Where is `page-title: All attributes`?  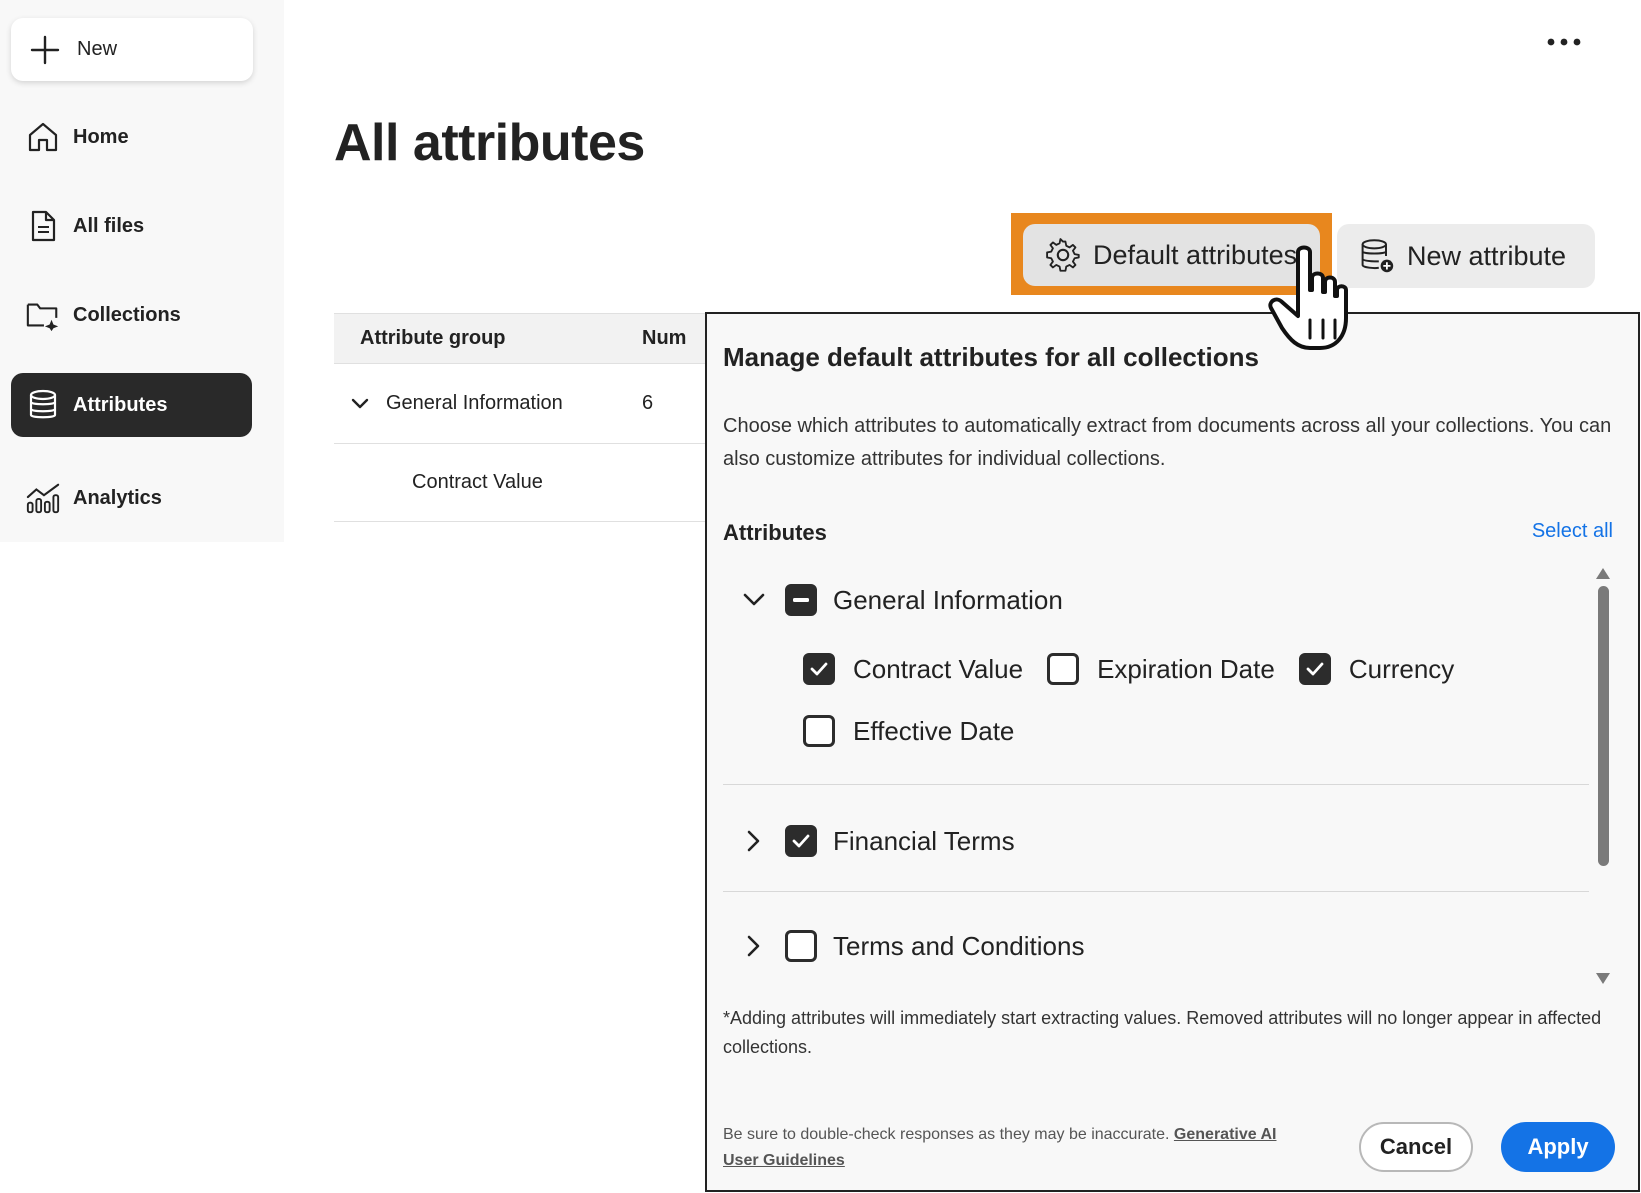 page-title: All attributes is located at coordinates (489, 143).